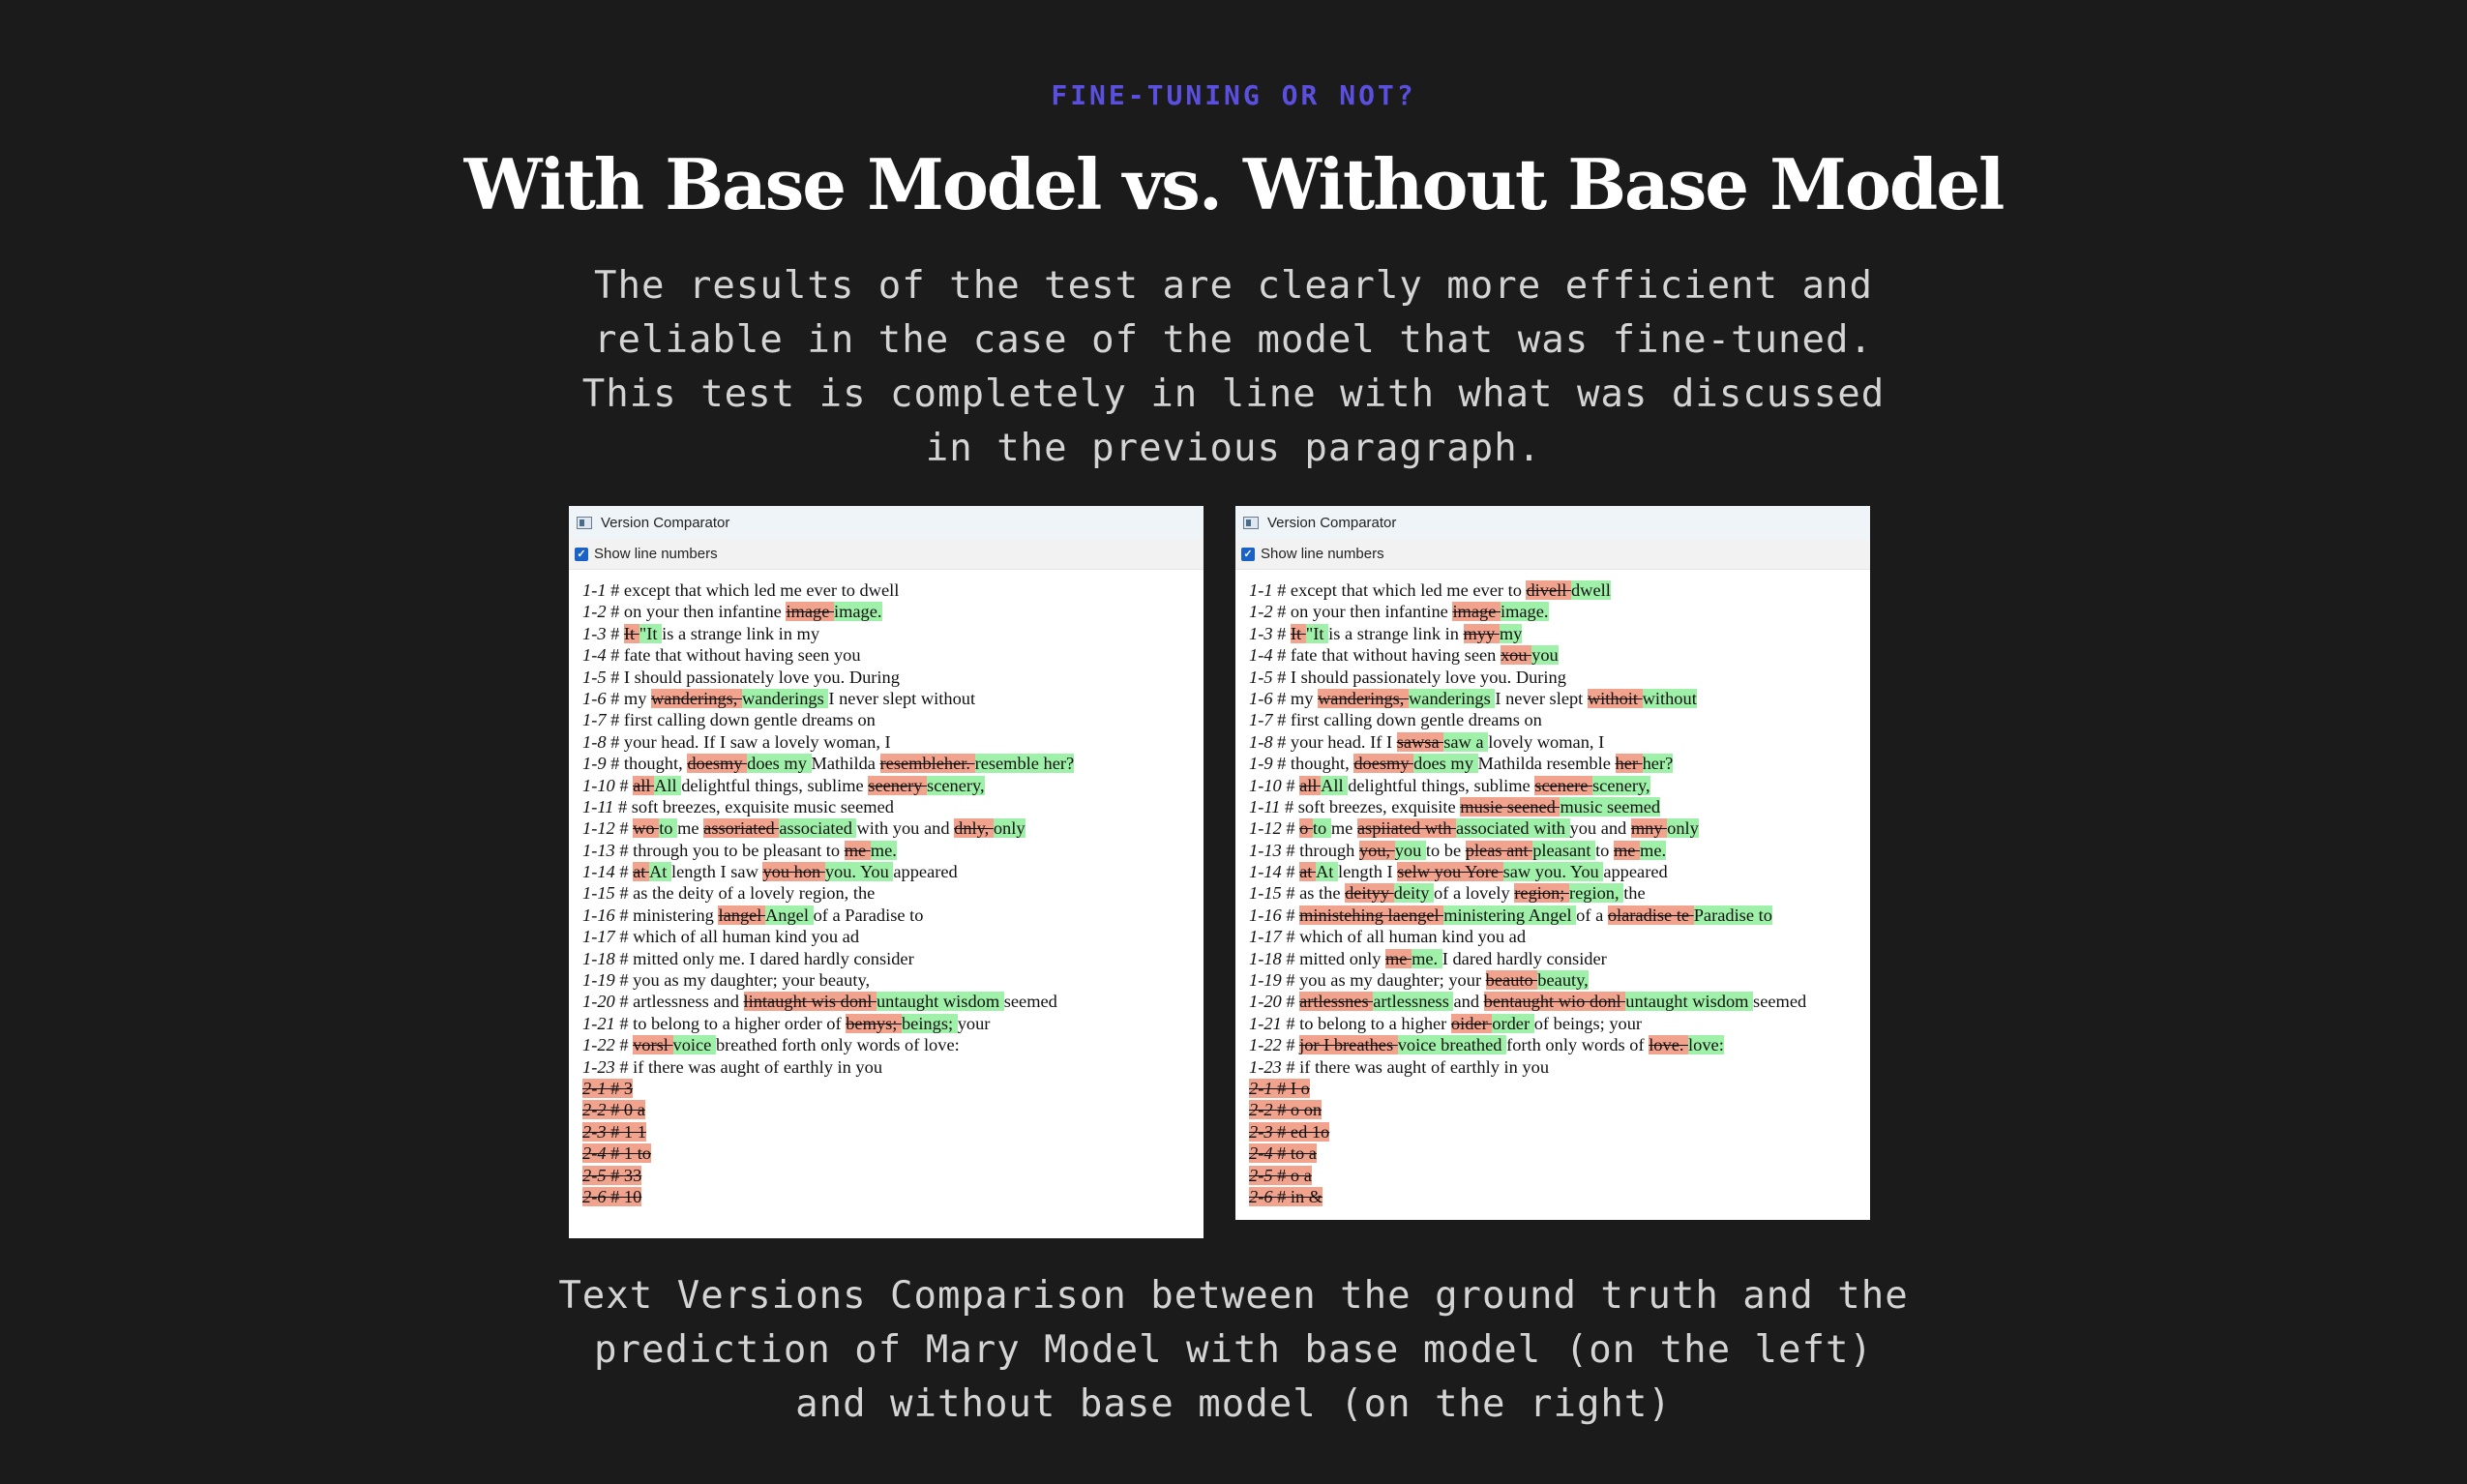 This screenshot has width=2467, height=1484. What do you see at coordinates (1375, 1023) in the screenshot?
I see `unchanged-text: to belong to a higher` at bounding box center [1375, 1023].